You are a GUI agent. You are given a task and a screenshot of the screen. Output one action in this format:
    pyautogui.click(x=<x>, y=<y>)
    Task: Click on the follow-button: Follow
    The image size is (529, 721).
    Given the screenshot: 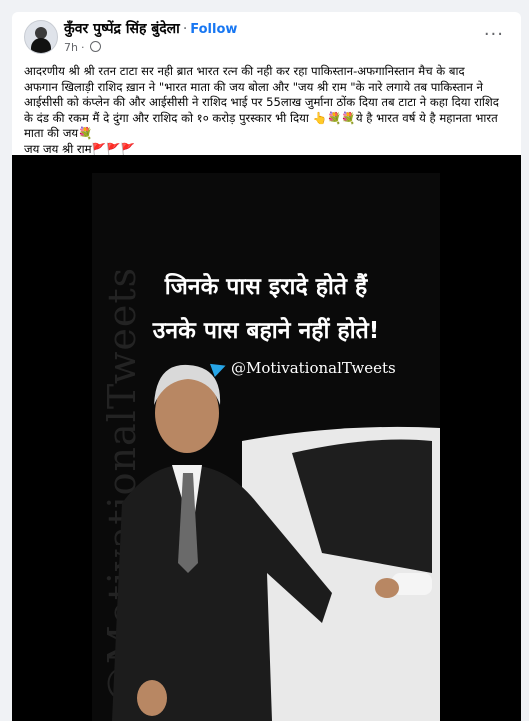 What is the action you would take?
    pyautogui.click(x=213, y=29)
    